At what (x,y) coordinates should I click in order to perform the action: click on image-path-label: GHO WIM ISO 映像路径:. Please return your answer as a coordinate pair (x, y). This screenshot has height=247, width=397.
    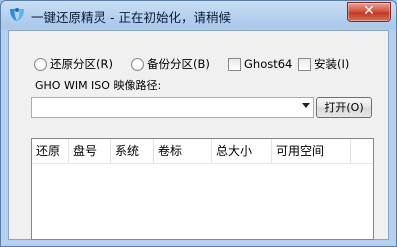
    Looking at the image, I should click on (98, 85).